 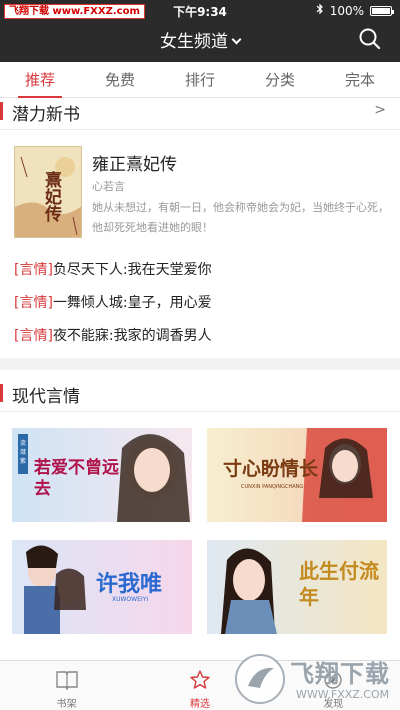 I want to click on book-title: 雍正熹妃传, so click(x=134, y=162).